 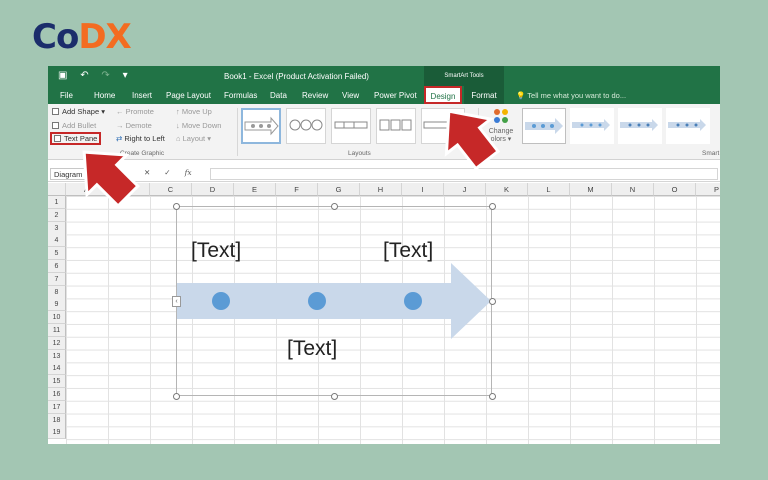 I want to click on tab-power-pivot: Power Pivot, so click(x=395, y=95).